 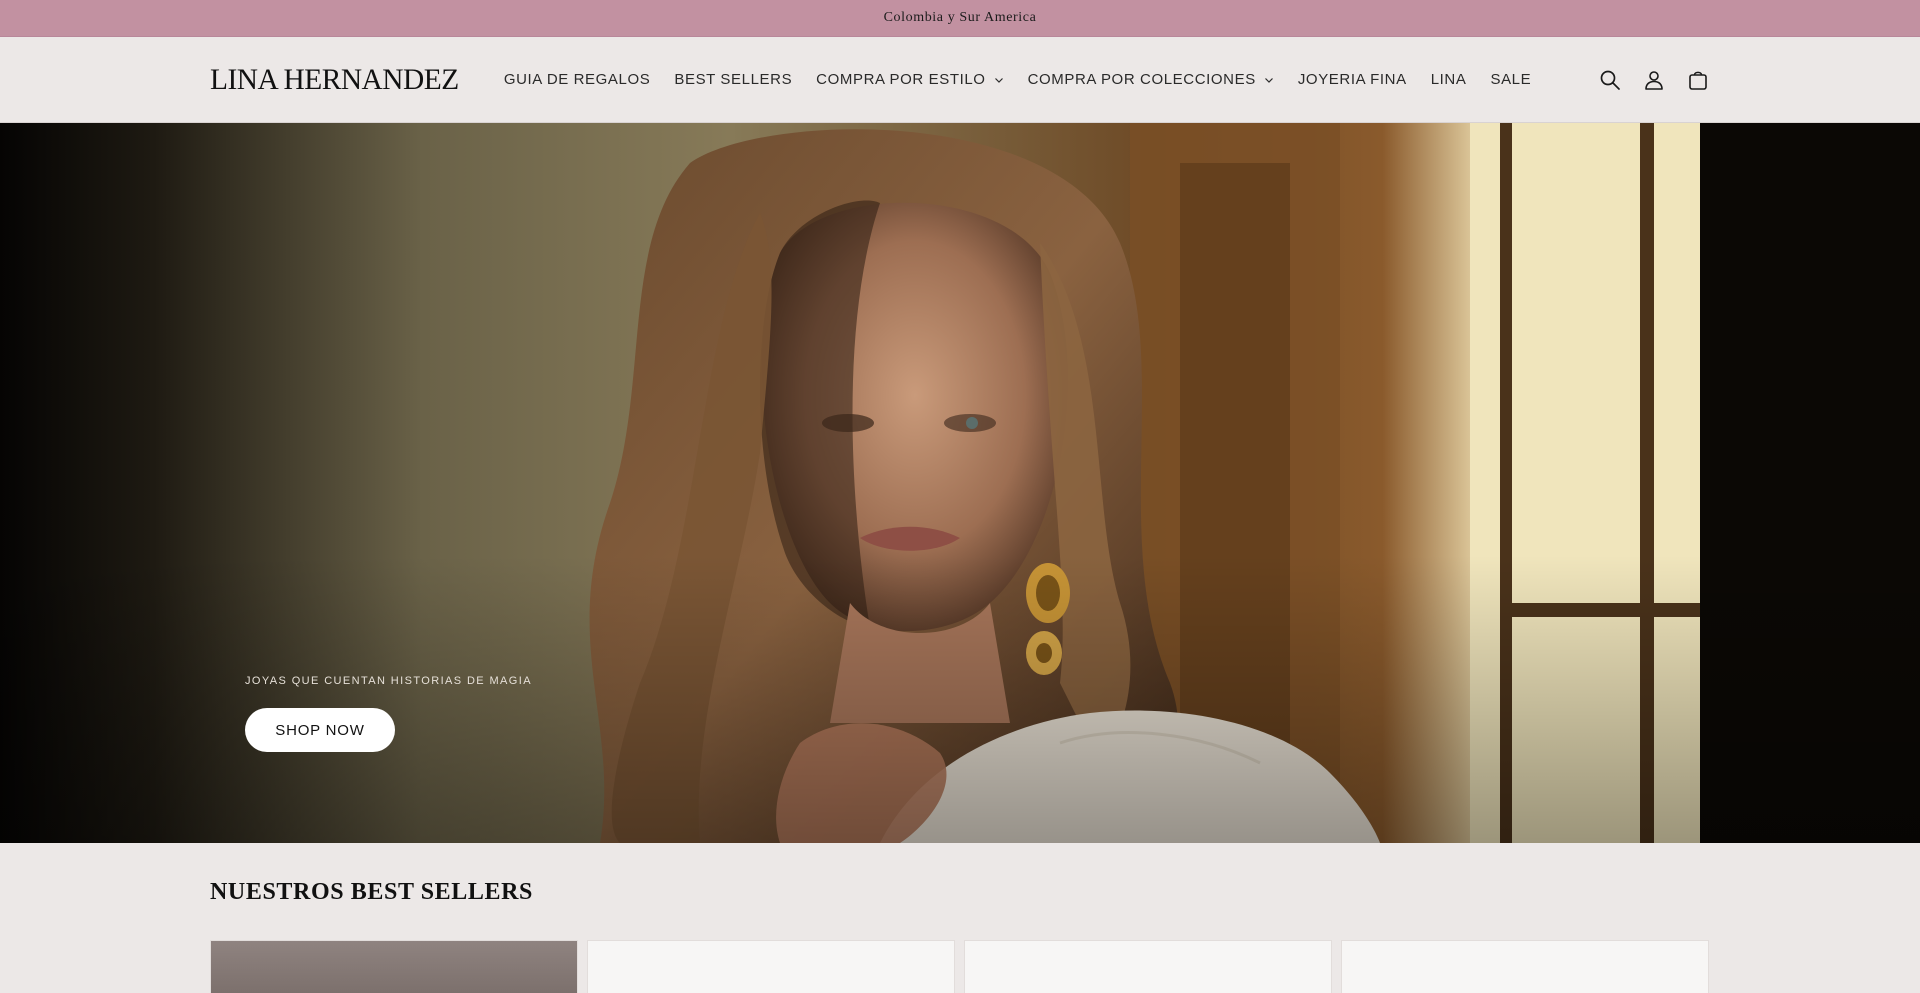 What do you see at coordinates (1151, 79) in the screenshot?
I see `nav-item-compra-por-colecciones: COMPRA POR COLECCIONES` at bounding box center [1151, 79].